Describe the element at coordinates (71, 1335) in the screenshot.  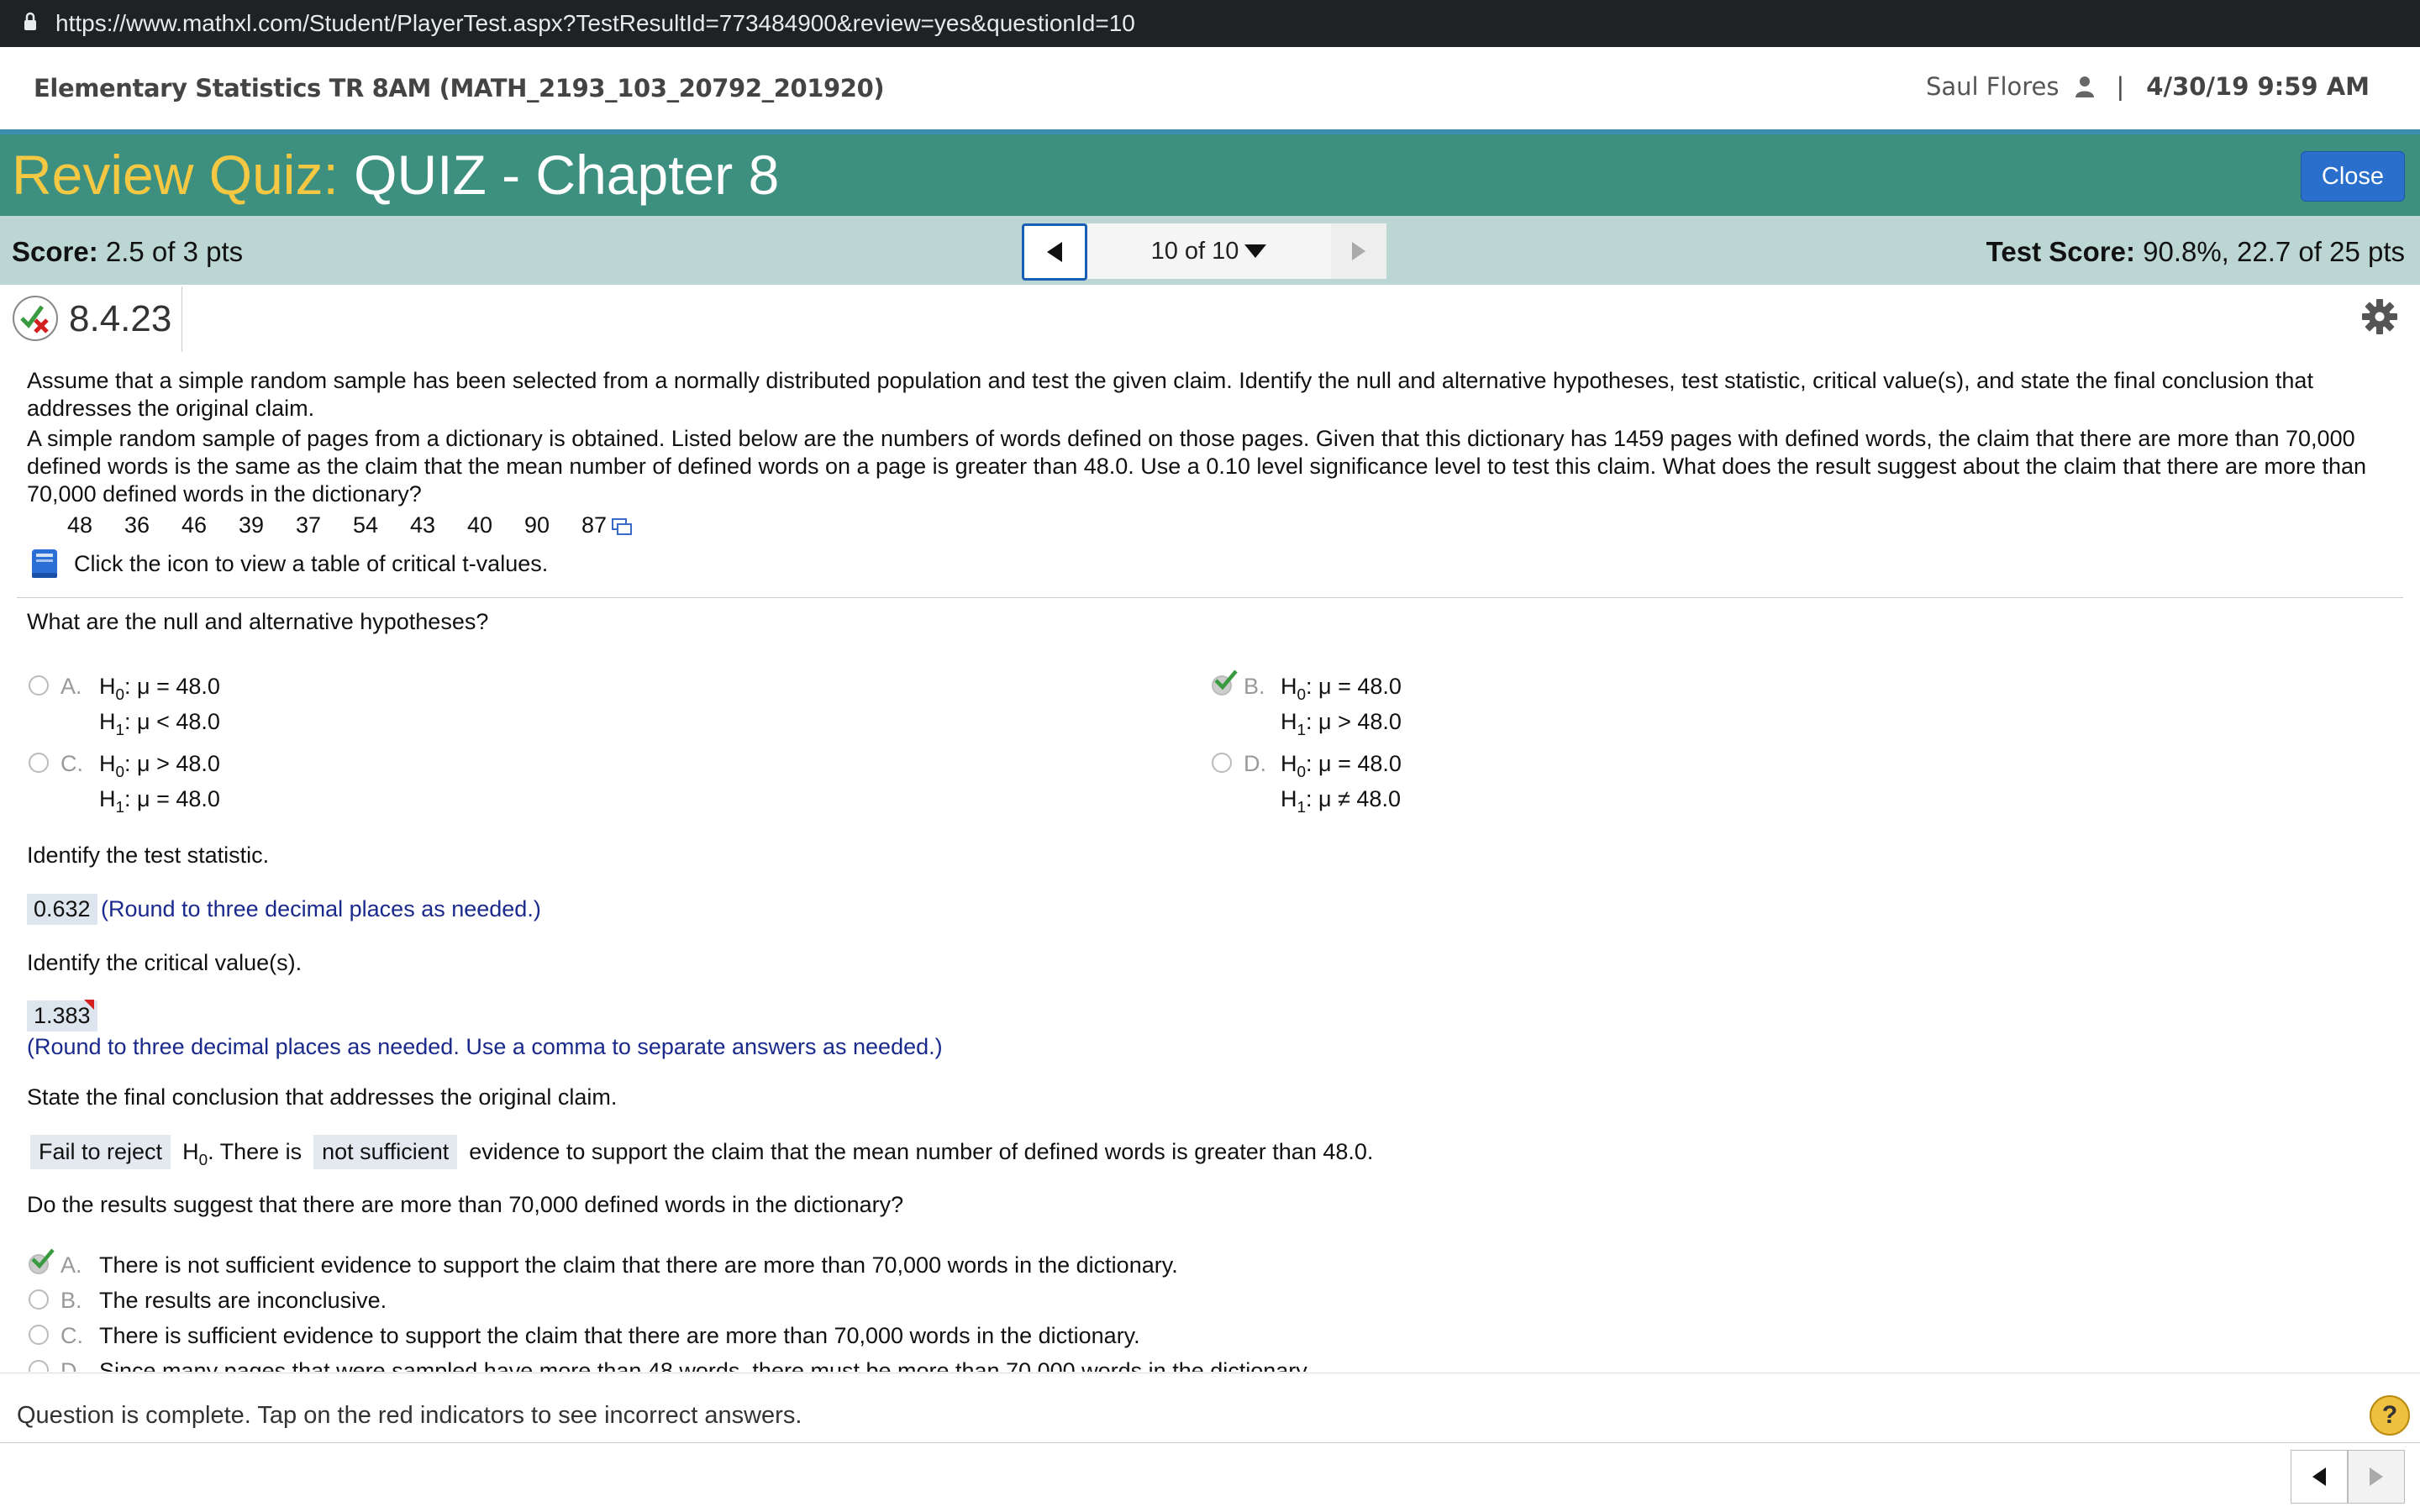
I see `suggest-option-c-letter: C.` at that location.